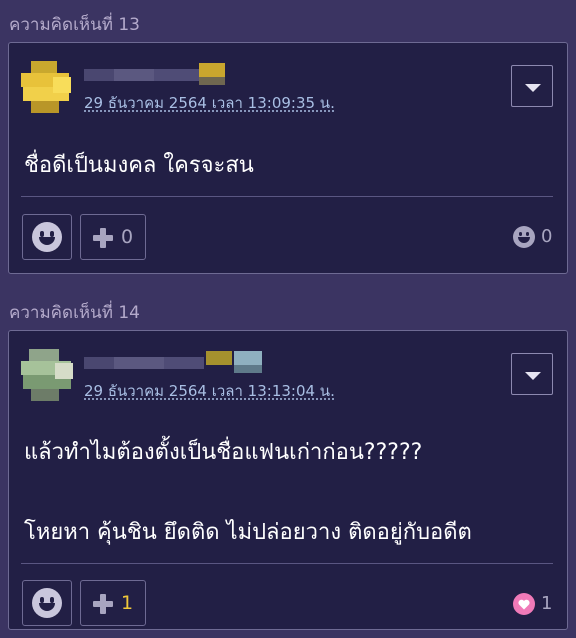 The width and height of the screenshot is (576, 638). What do you see at coordinates (209, 391) in the screenshot?
I see `comment-timestamp: 29 ธันวาคม 2564 เวลา 13:13:04 น.` at bounding box center [209, 391].